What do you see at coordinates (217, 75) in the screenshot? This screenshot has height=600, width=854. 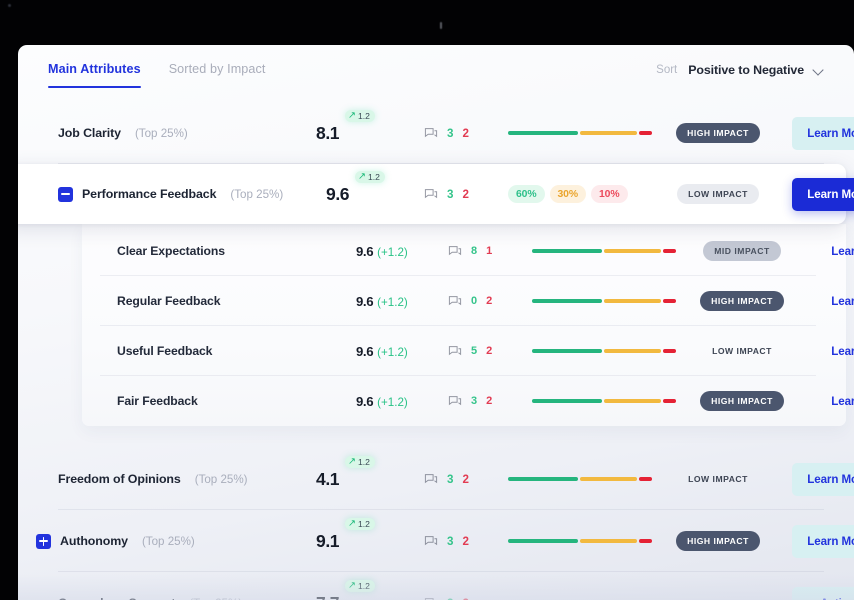 I see `tab-sorted-by-impact: Sorted by Impact` at bounding box center [217, 75].